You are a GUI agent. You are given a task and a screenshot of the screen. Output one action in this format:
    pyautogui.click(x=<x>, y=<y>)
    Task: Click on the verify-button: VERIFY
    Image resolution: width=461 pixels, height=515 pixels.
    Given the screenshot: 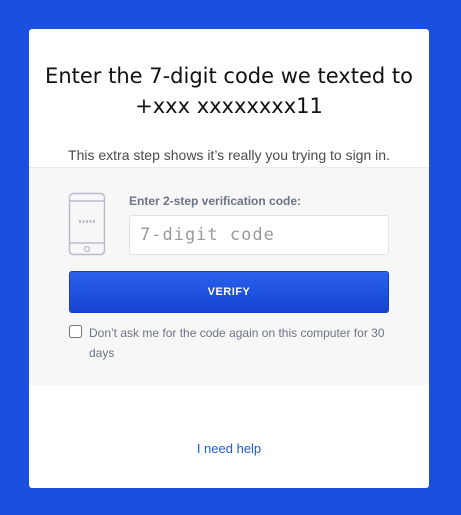 What is the action you would take?
    pyautogui.click(x=229, y=292)
    